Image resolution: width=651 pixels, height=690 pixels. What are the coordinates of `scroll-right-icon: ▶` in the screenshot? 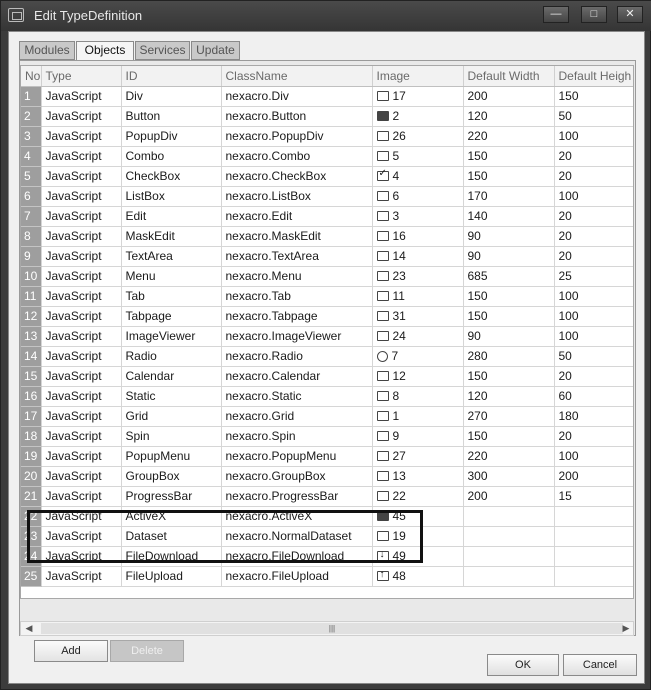 It's located at (626, 628).